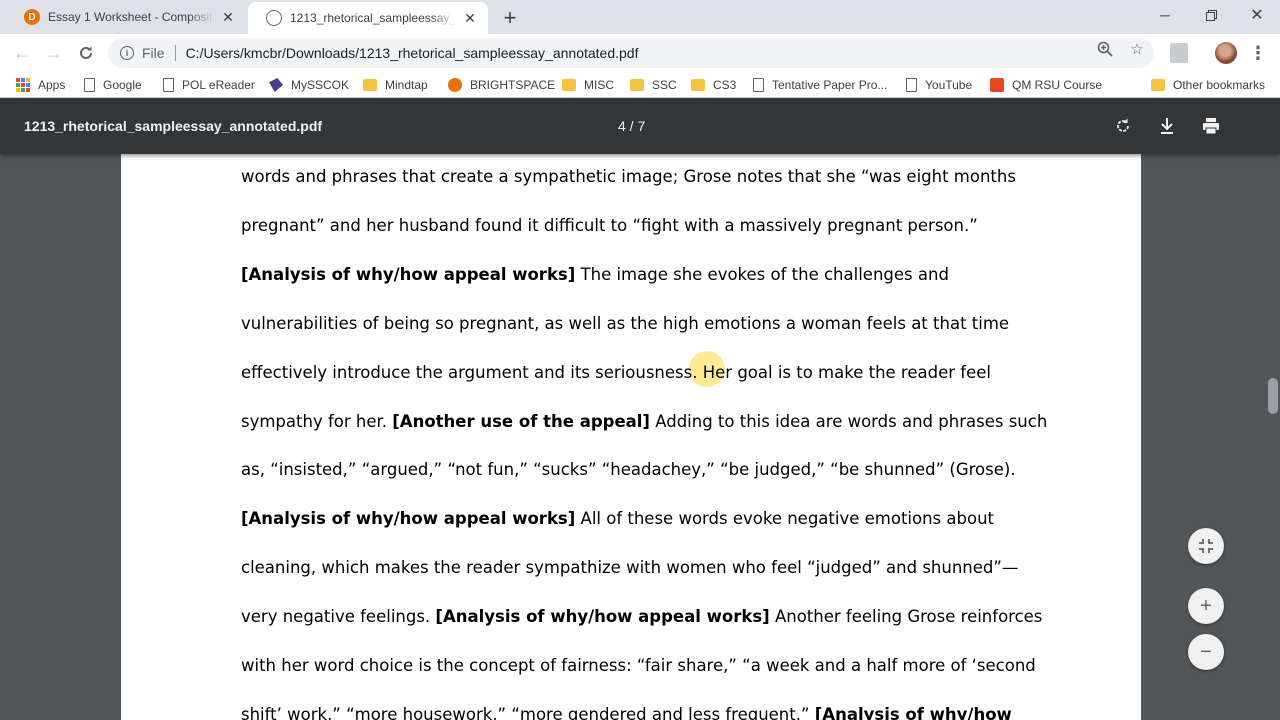  Describe the element at coordinates (274, 18) in the screenshot. I see `document-icon` at that location.